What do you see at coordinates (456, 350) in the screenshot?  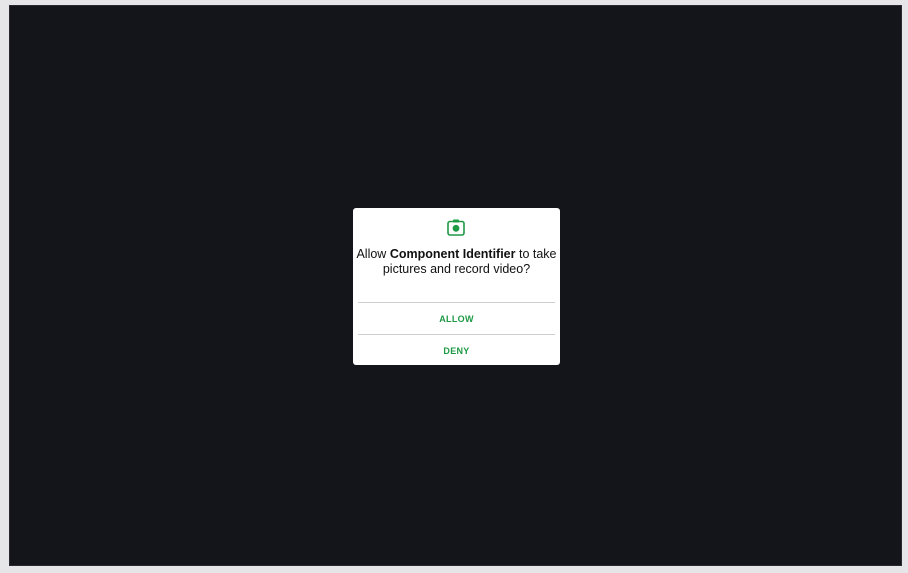 I see `deny-button: DENY` at bounding box center [456, 350].